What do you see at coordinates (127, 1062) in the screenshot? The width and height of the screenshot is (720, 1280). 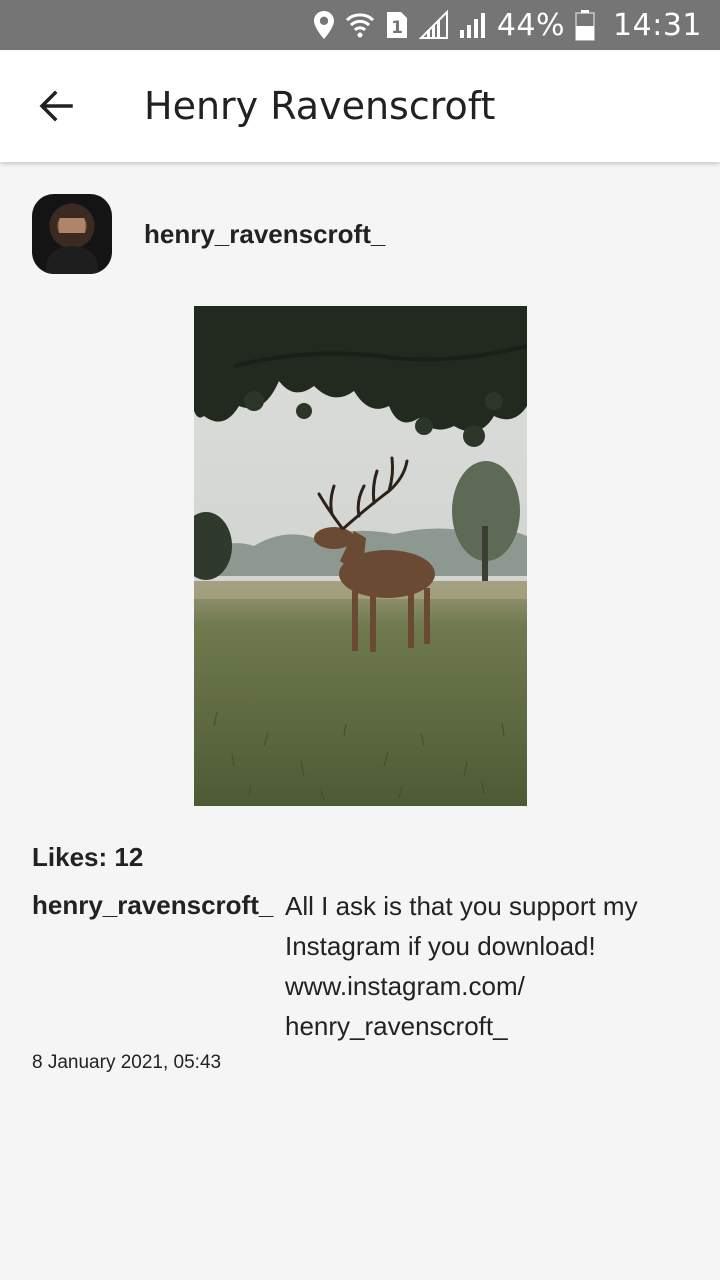 I see `post-timestamp: 8 January 2021, 05:43` at bounding box center [127, 1062].